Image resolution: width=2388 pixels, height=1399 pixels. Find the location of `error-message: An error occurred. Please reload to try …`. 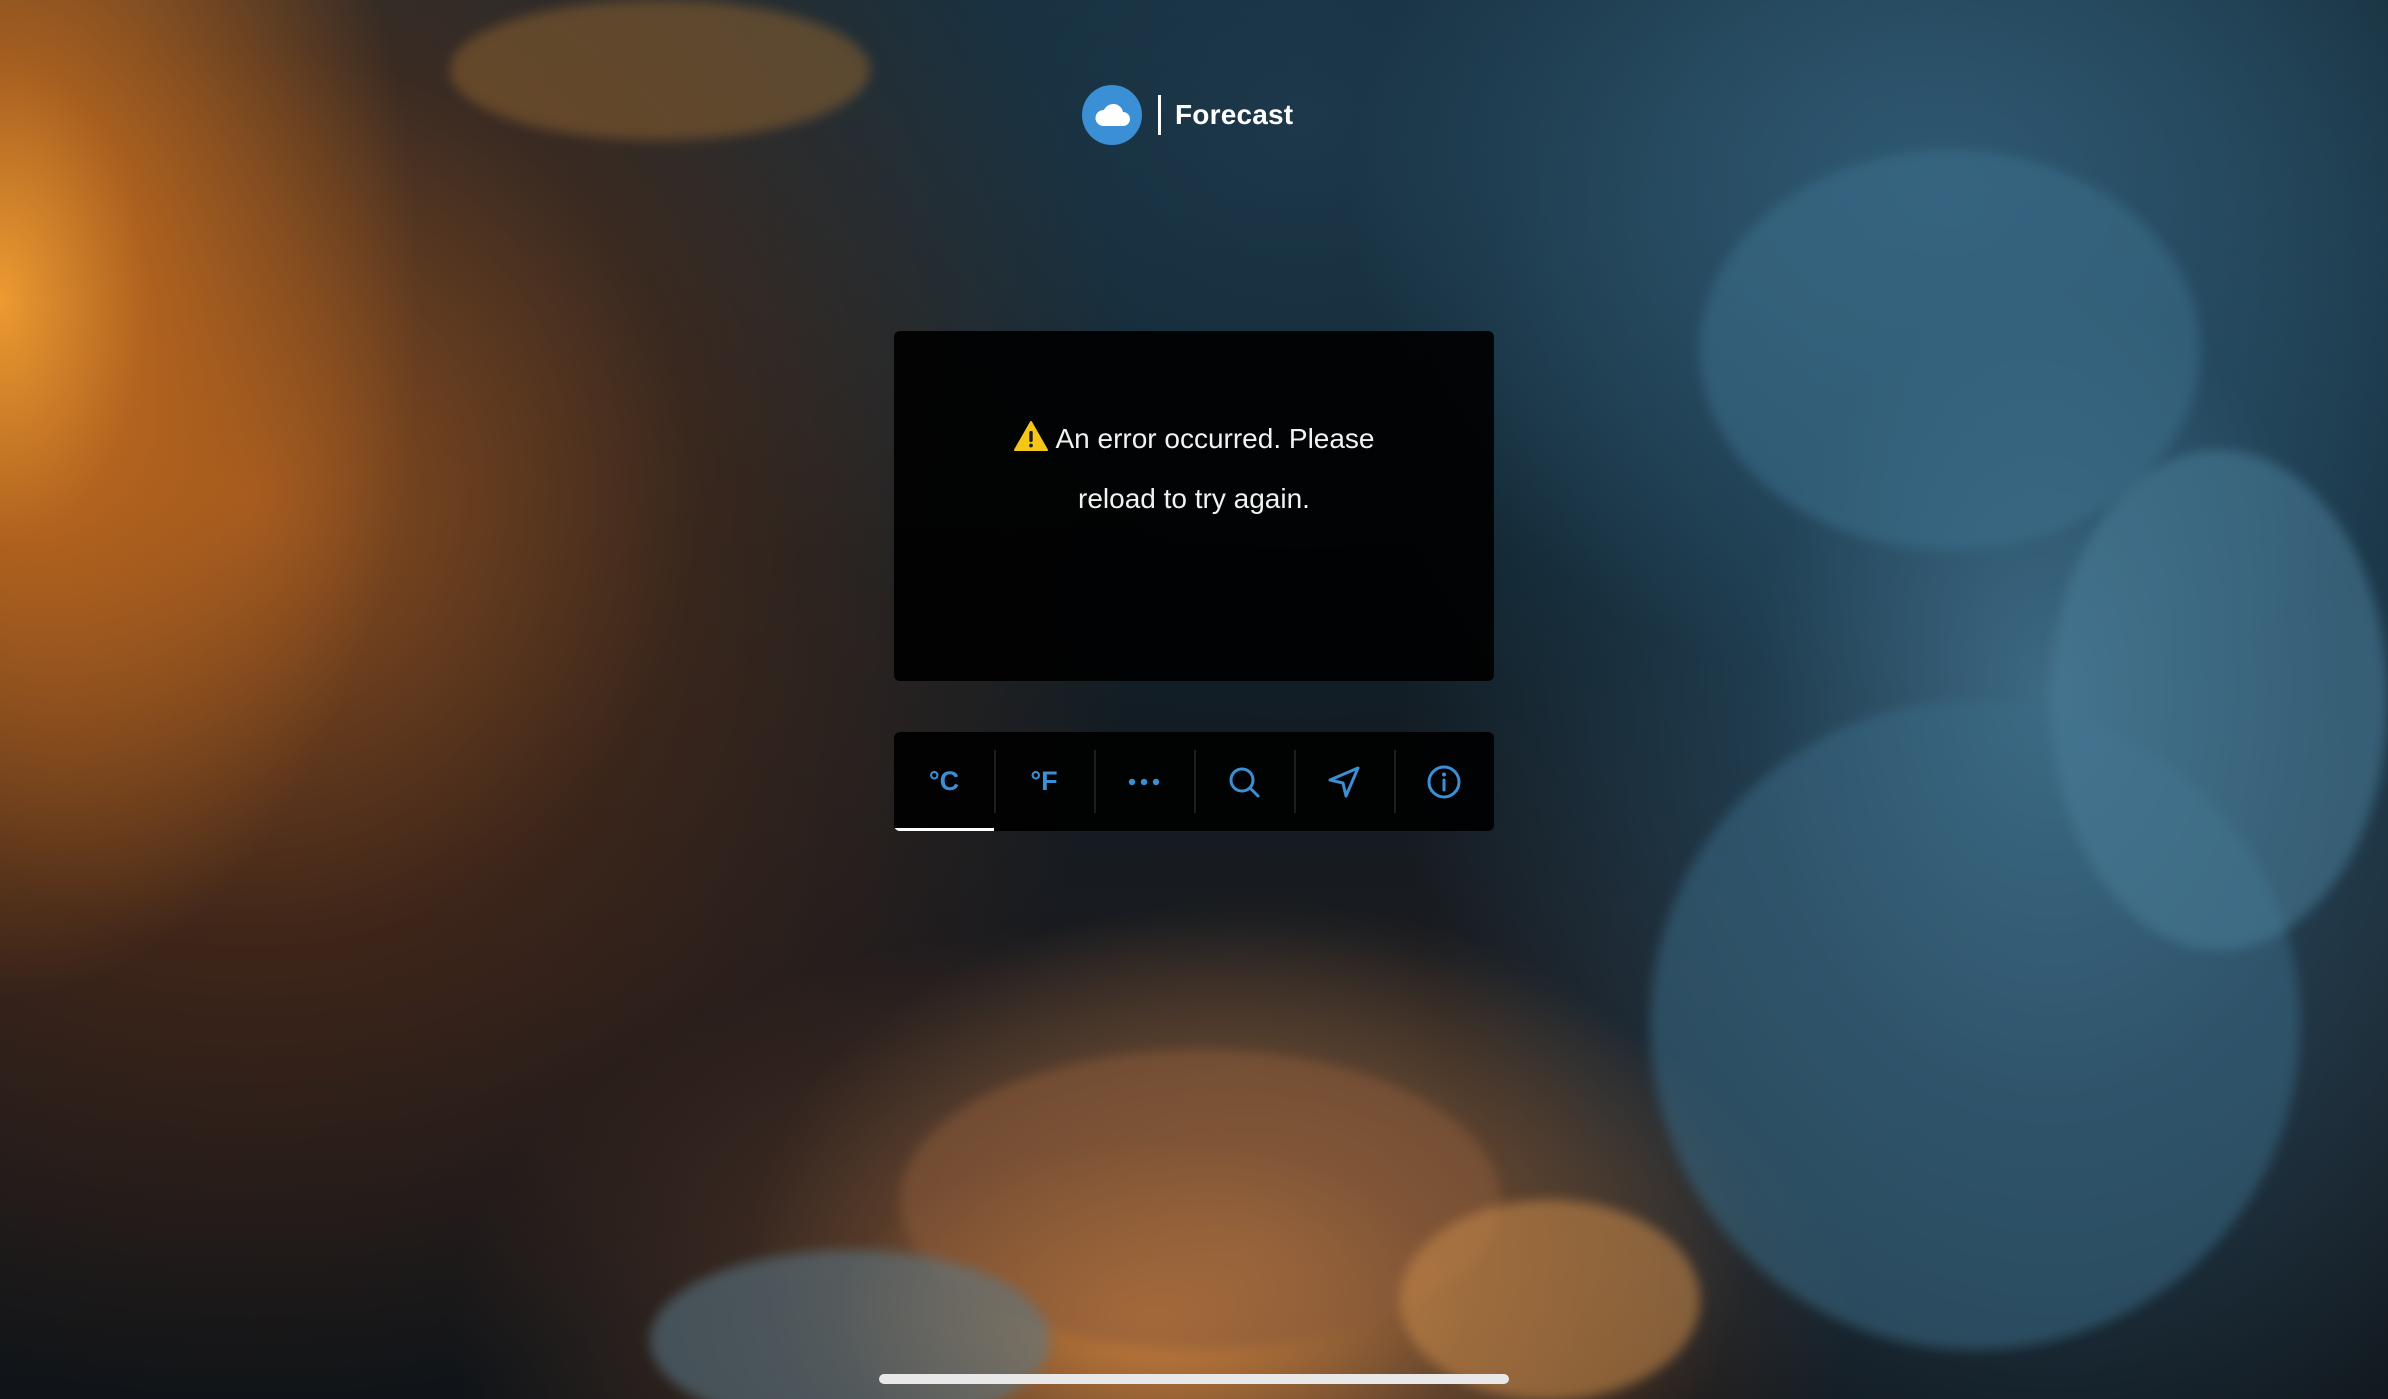

error-message: An error occurred. Please reload to try … is located at coordinates (1215, 468).